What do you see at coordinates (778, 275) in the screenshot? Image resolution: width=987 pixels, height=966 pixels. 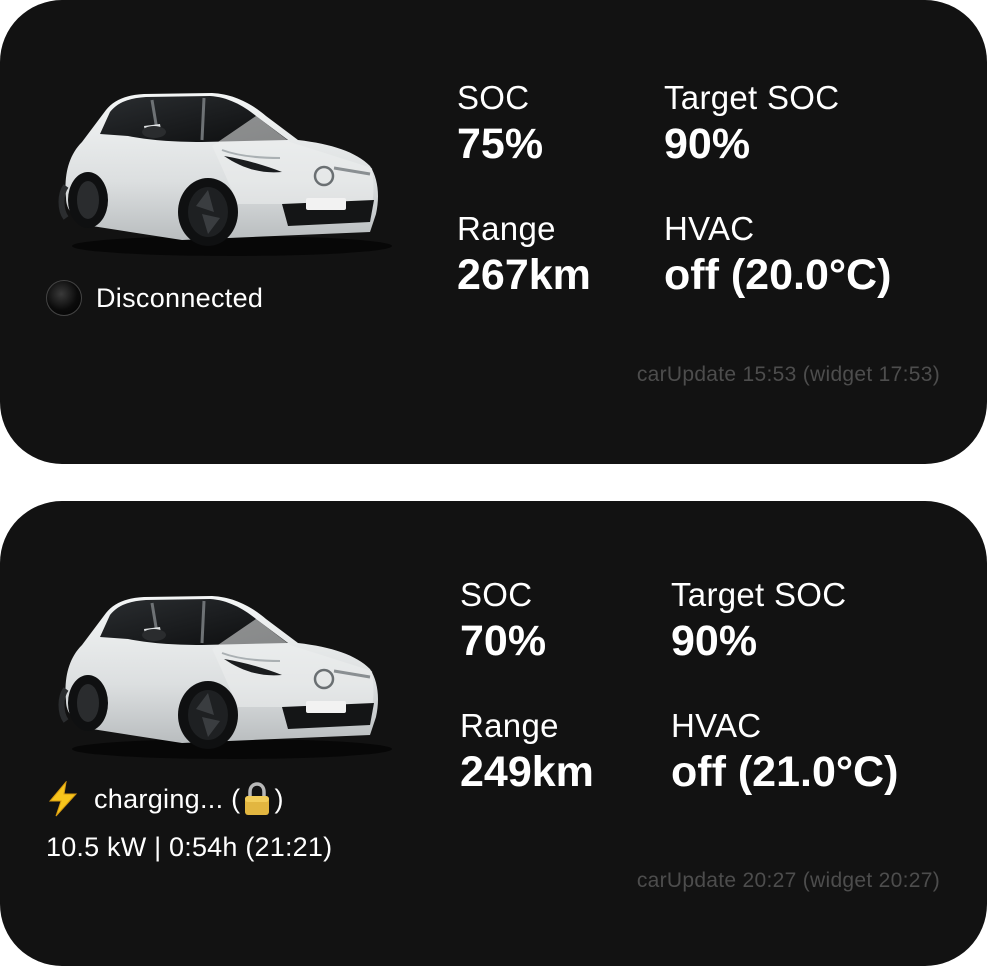 I see `hvac-value: off (20.0°C)` at bounding box center [778, 275].